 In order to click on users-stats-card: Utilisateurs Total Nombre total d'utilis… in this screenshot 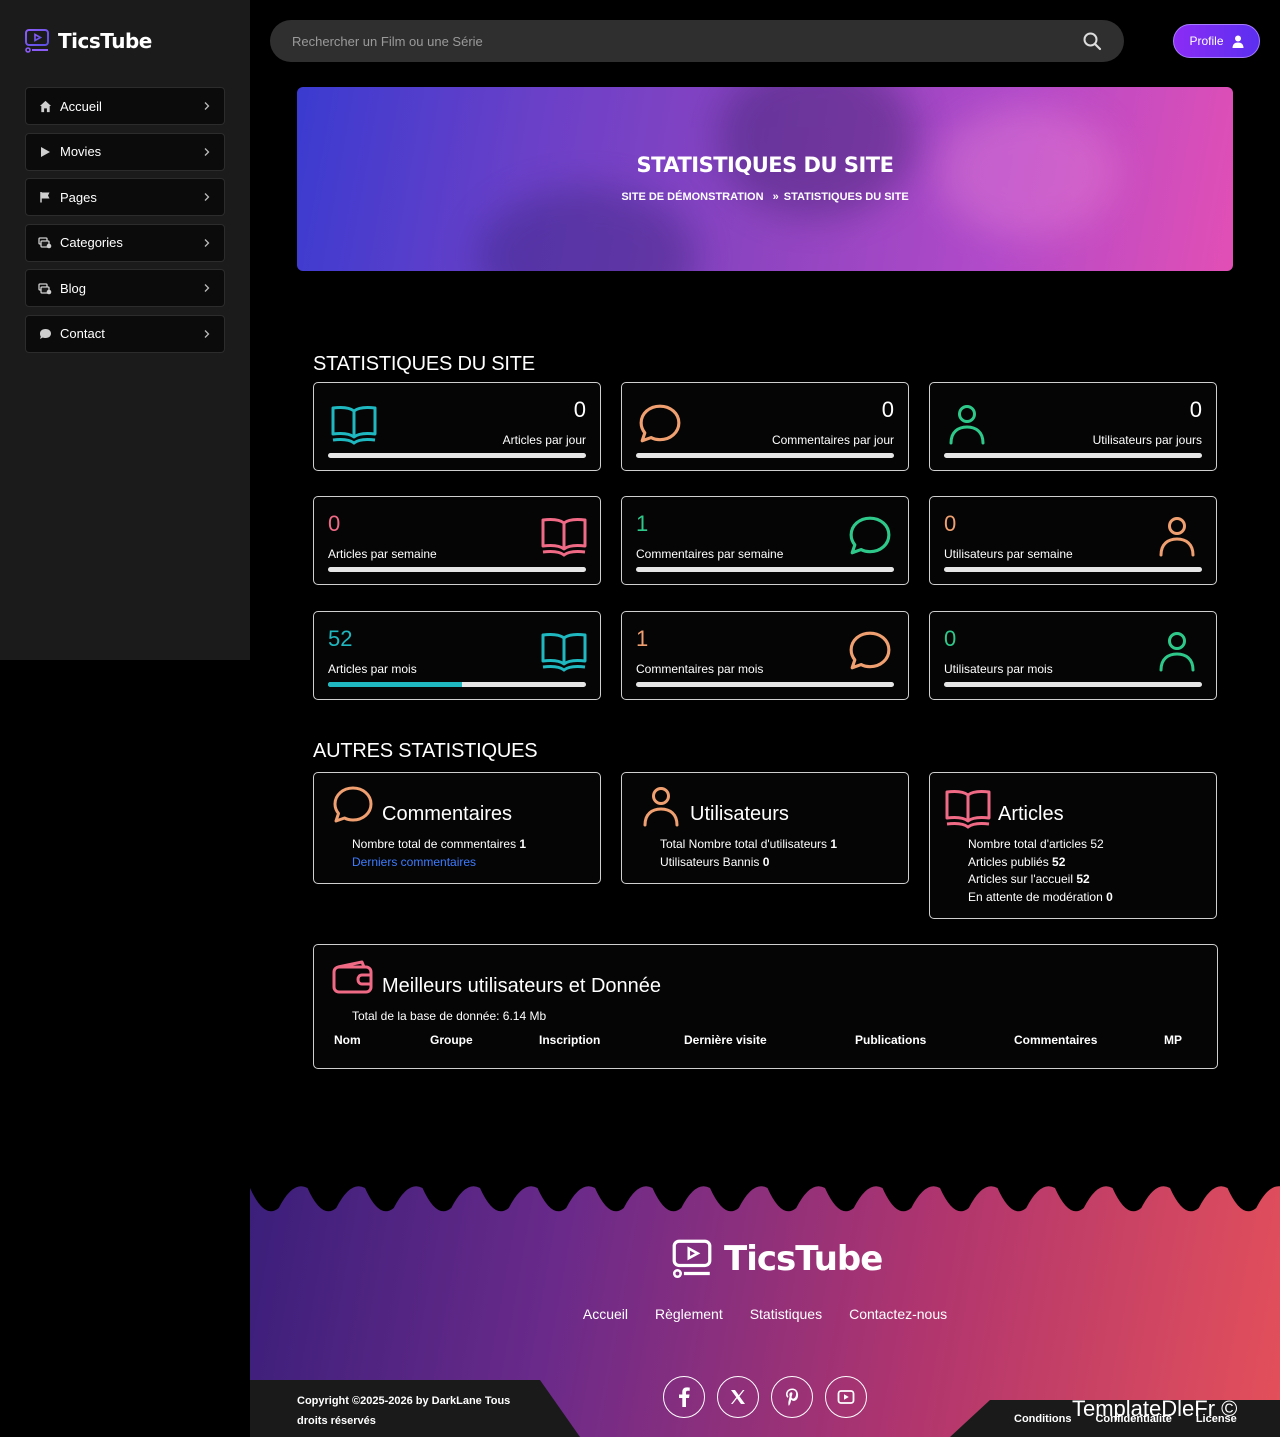, I will do `click(765, 828)`.